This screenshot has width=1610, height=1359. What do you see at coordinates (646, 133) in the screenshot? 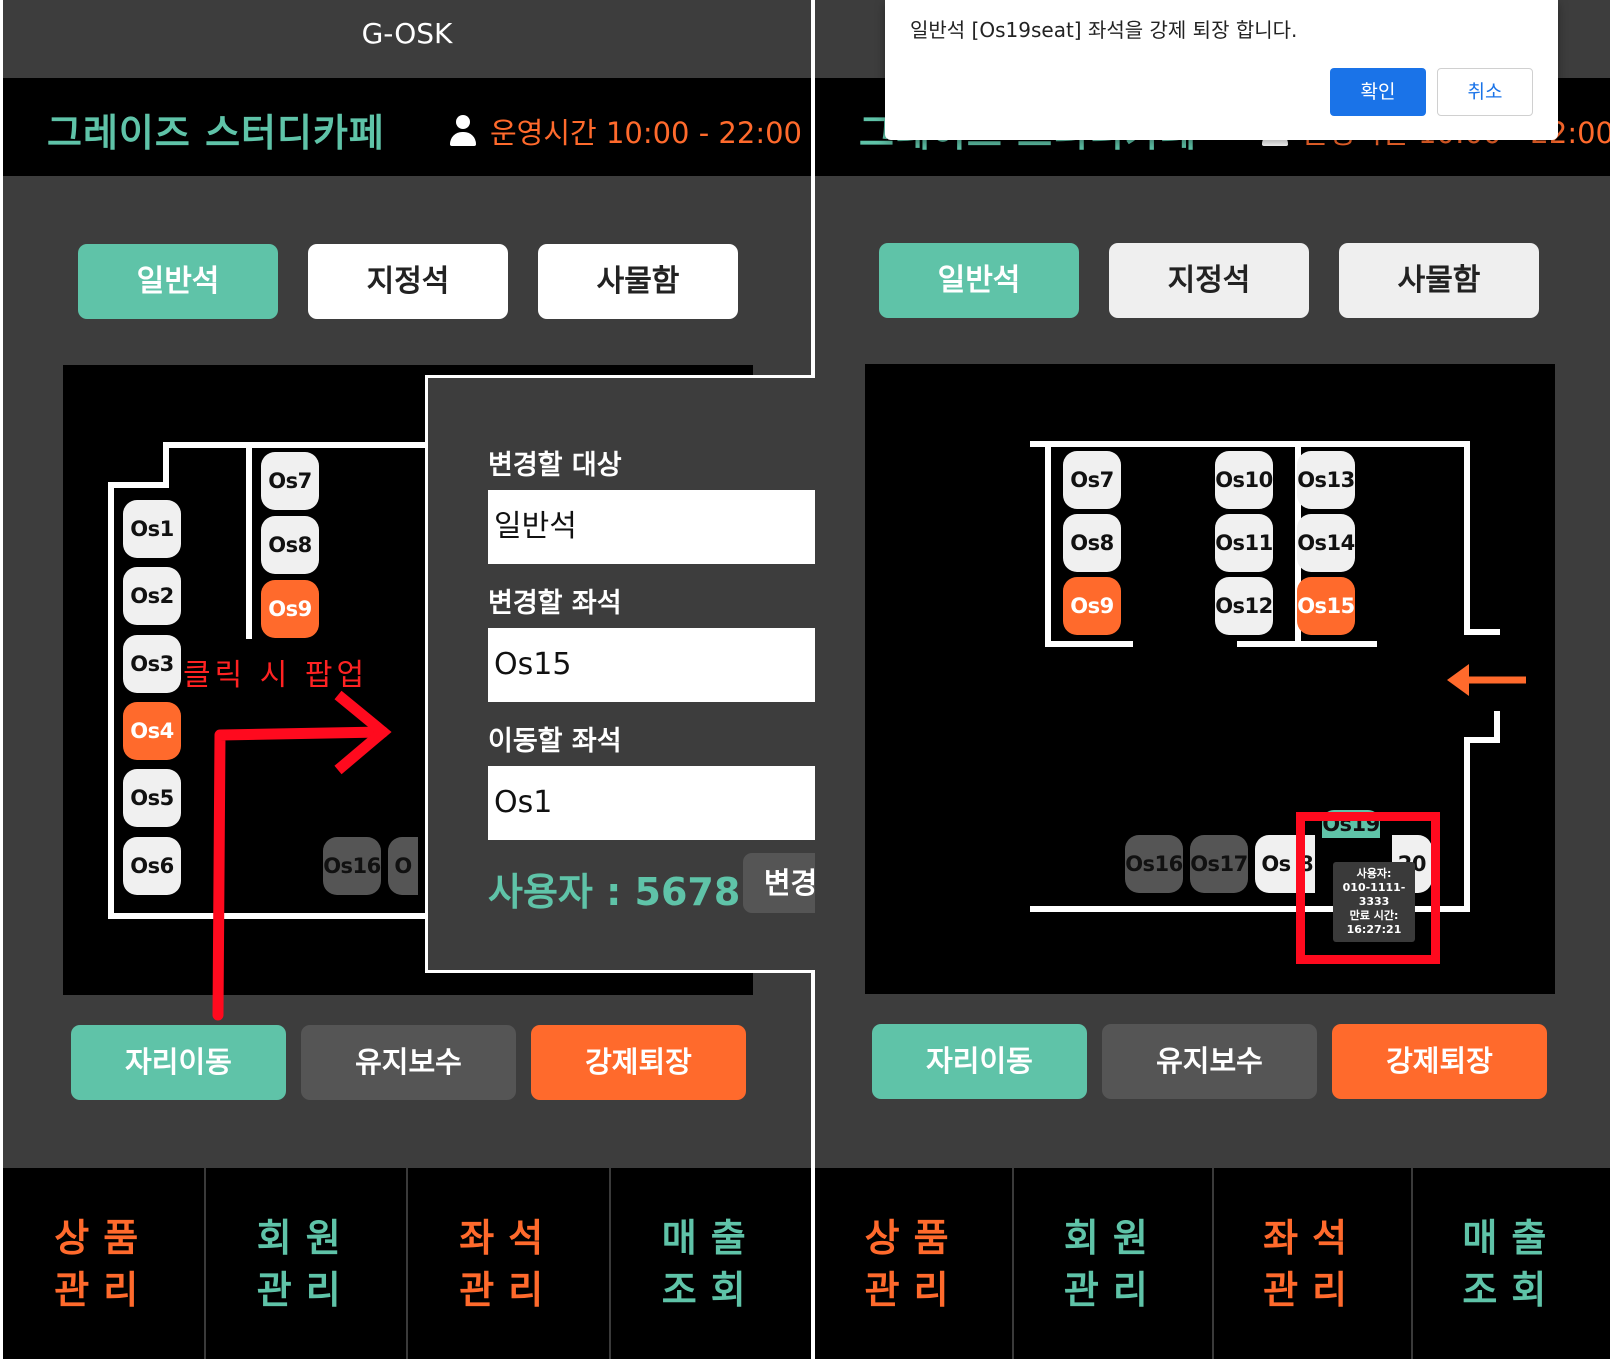
I see `hours-text: 운영시간 10:00 - 22:00` at bounding box center [646, 133].